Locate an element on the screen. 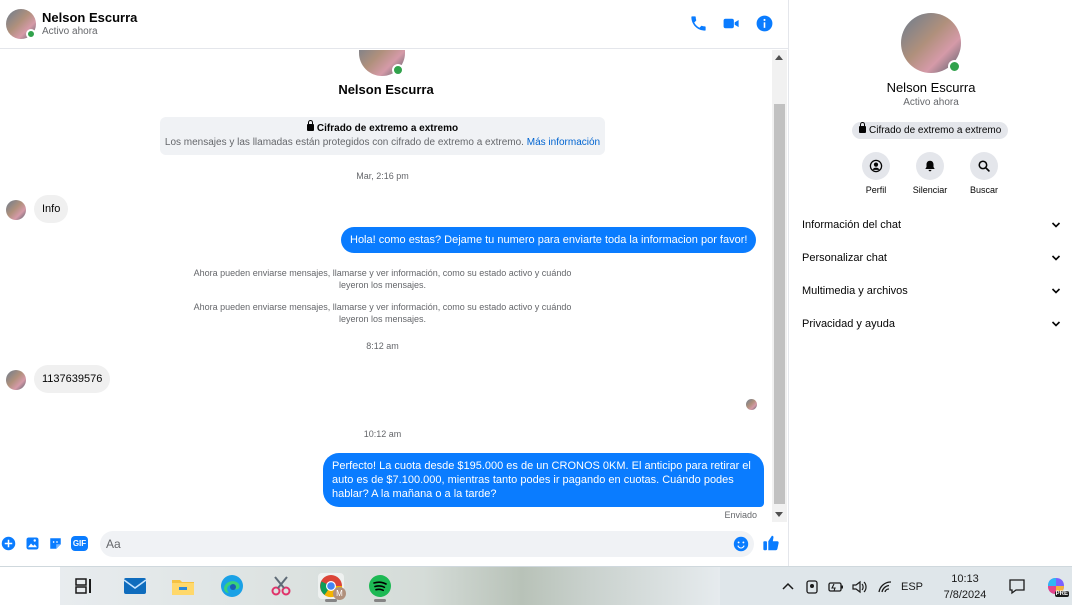 The image size is (1072, 605). menu-chat-info: Información del chat is located at coordinates (930, 224).